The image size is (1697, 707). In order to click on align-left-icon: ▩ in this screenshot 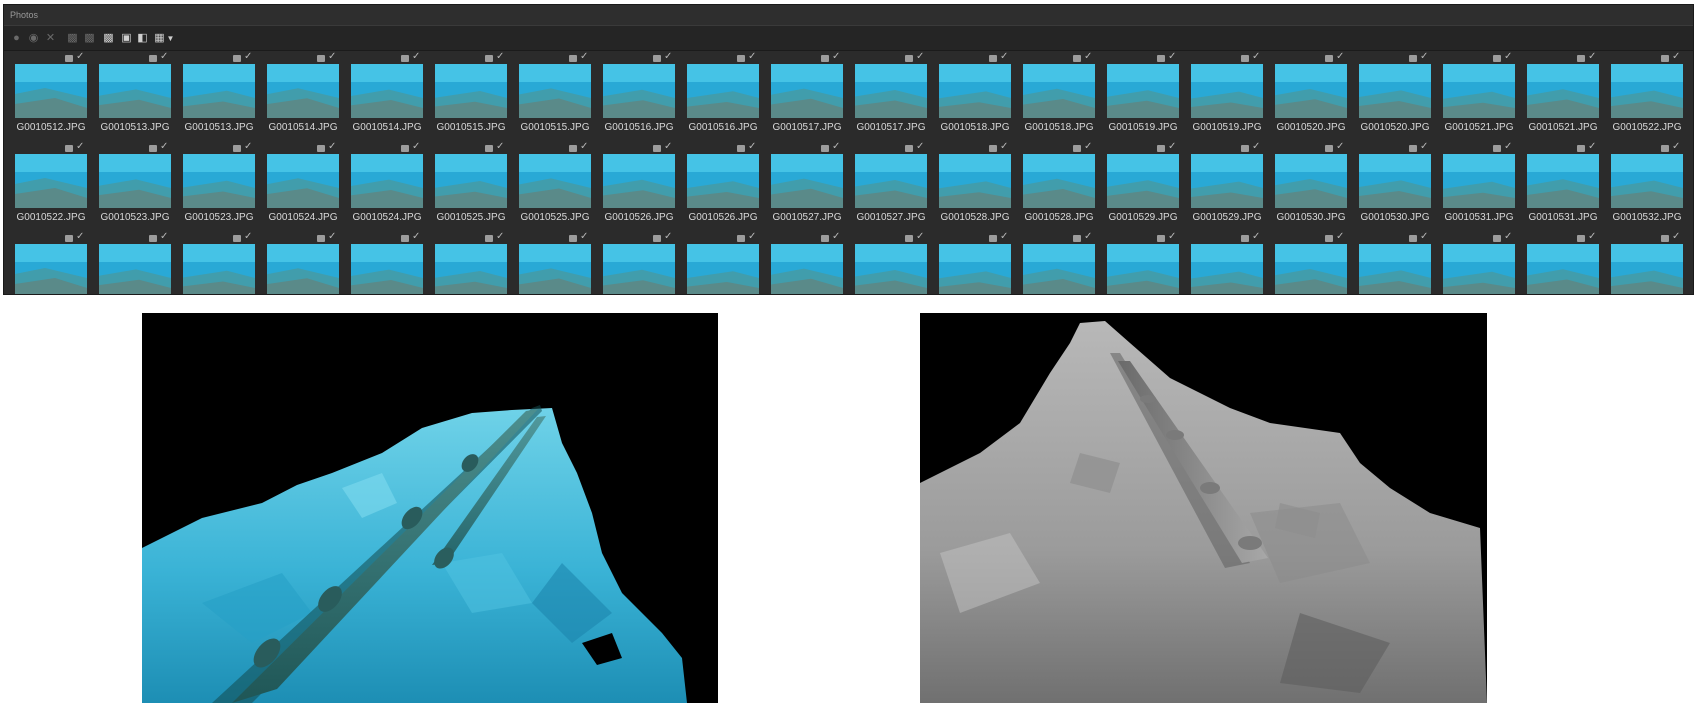, I will do `click(72, 38)`.